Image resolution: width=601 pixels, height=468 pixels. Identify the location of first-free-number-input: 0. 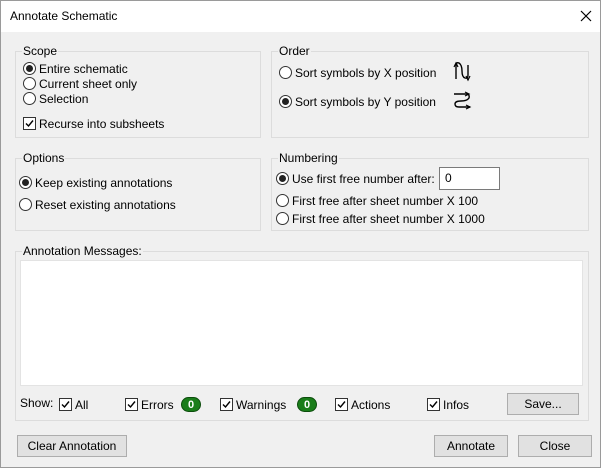
(469, 178).